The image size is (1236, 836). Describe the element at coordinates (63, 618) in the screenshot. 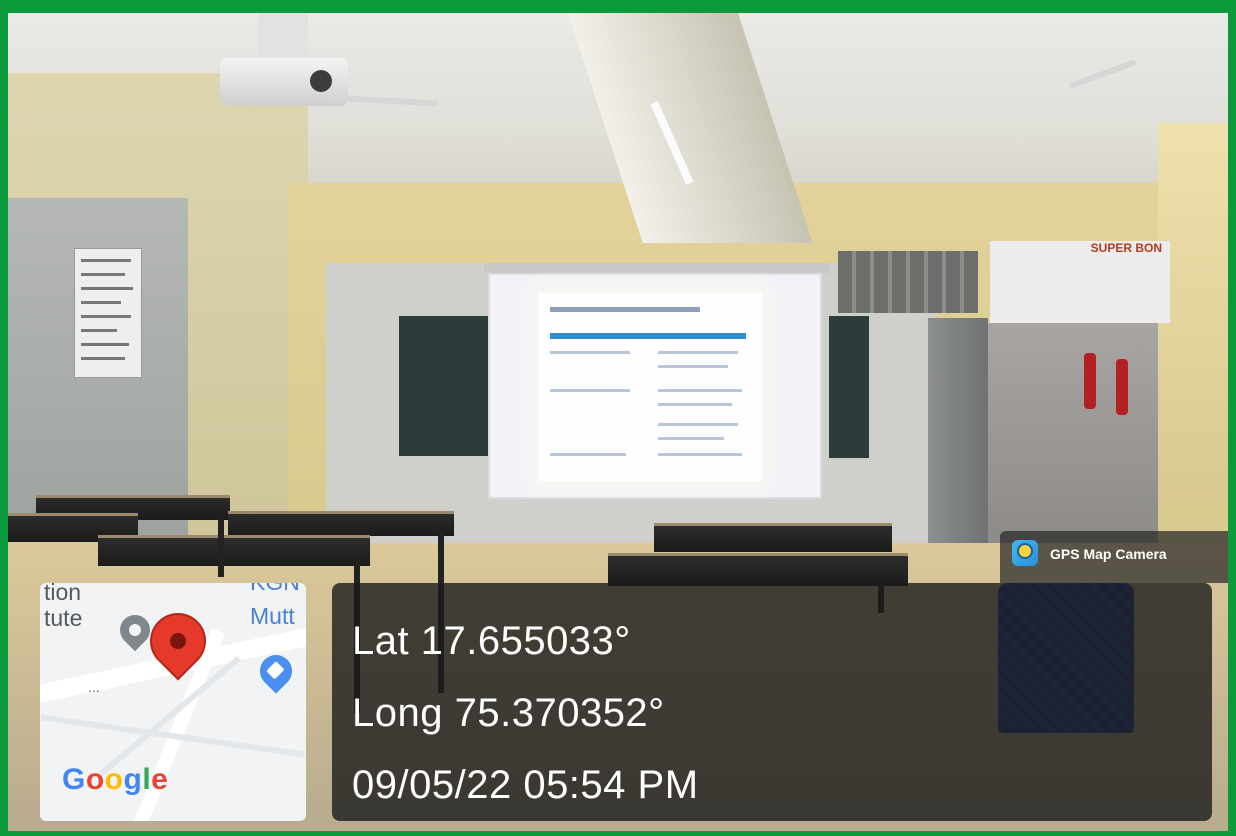

I see `map-place-label: tute` at that location.